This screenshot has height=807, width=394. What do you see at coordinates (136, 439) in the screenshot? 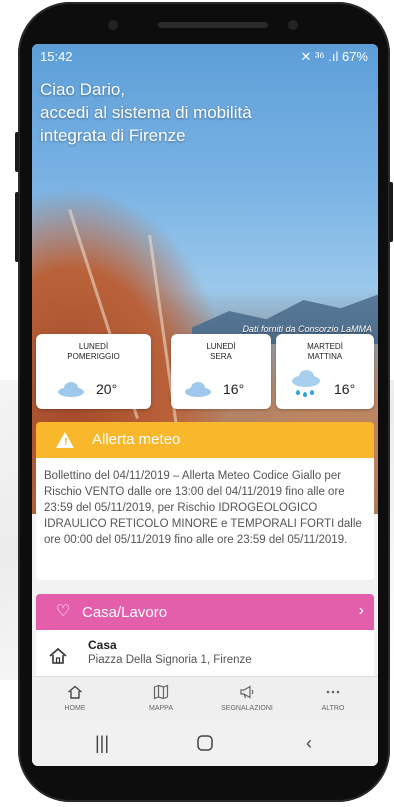
I see `alert-title: Allerta meteo` at bounding box center [136, 439].